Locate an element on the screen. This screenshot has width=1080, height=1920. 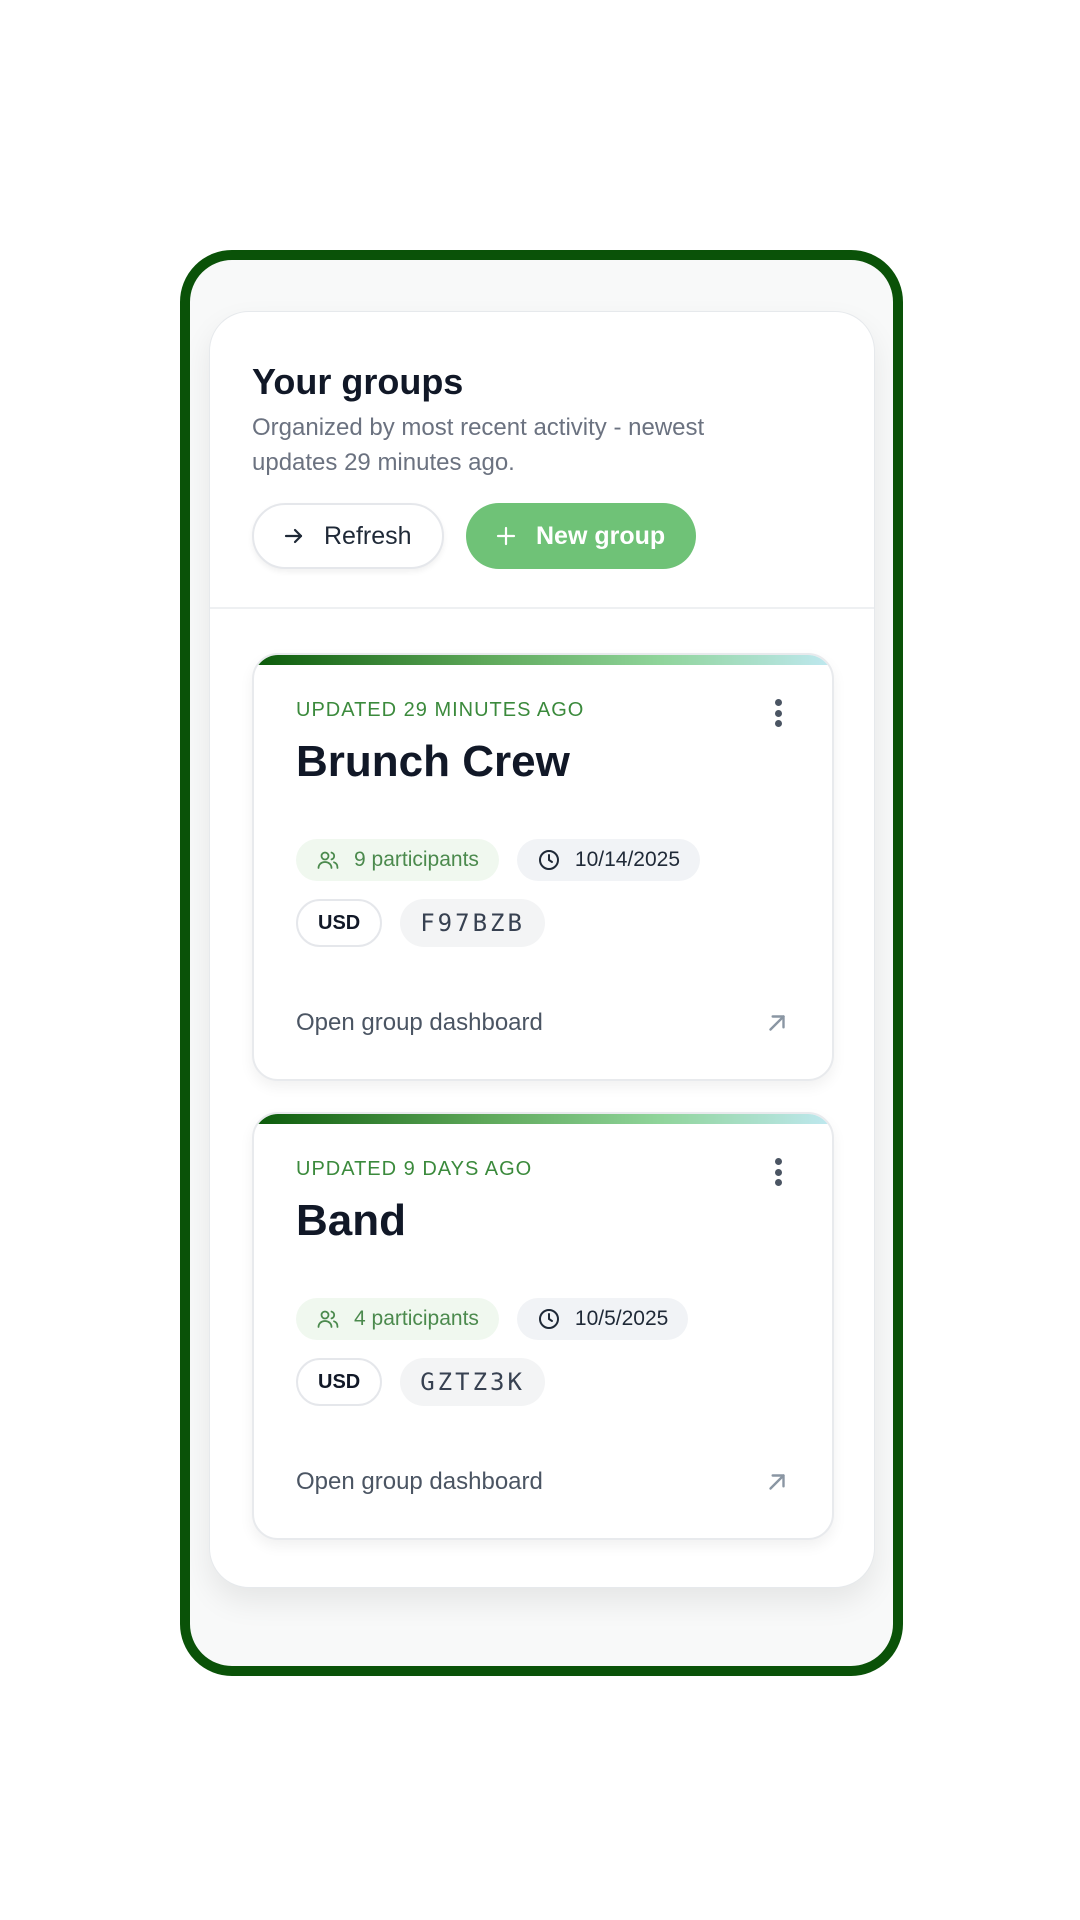
new-group-button: New group is located at coordinates (581, 536).